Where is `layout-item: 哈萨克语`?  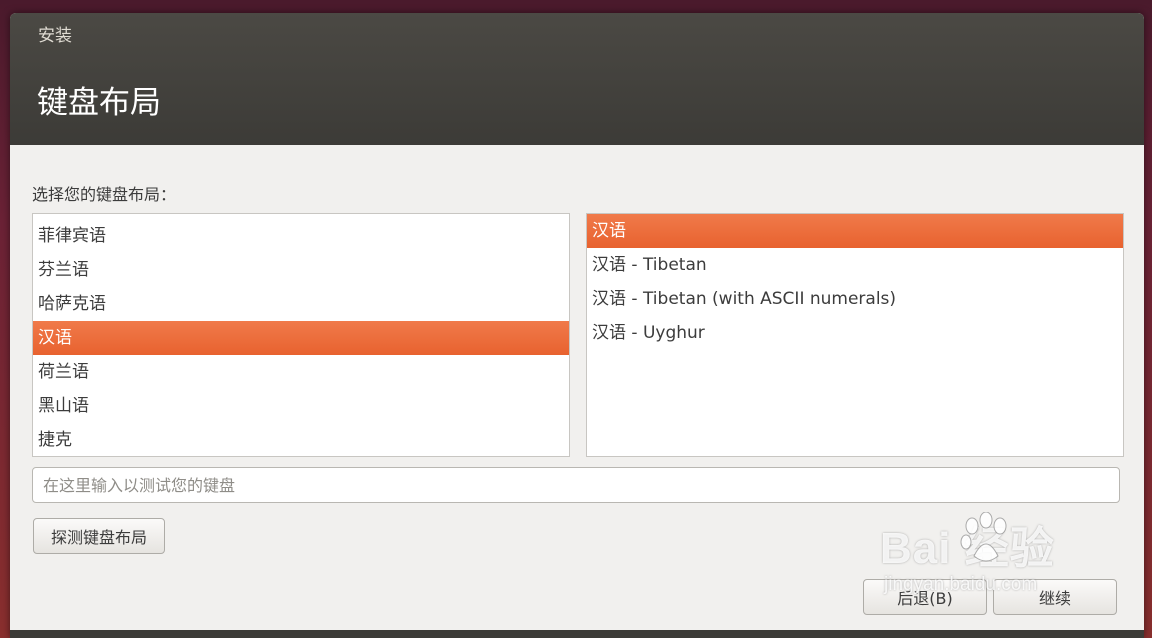 layout-item: 哈萨克语 is located at coordinates (301, 304).